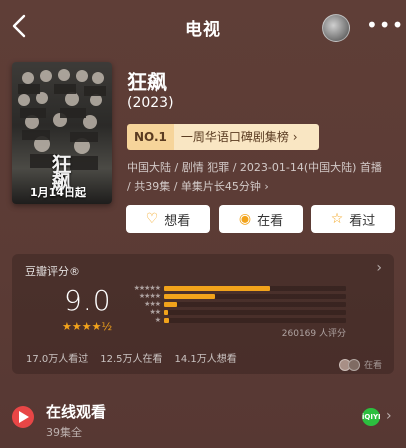 Image resolution: width=406 pixels, height=448 pixels. I want to click on heart-plus-icon: ♡, so click(152, 219).